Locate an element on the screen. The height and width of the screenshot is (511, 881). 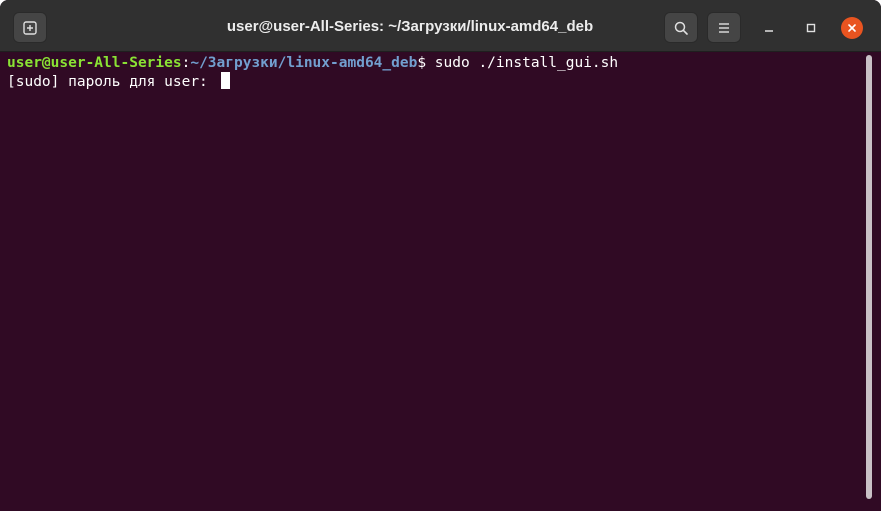
text-cursor is located at coordinates (225, 80).